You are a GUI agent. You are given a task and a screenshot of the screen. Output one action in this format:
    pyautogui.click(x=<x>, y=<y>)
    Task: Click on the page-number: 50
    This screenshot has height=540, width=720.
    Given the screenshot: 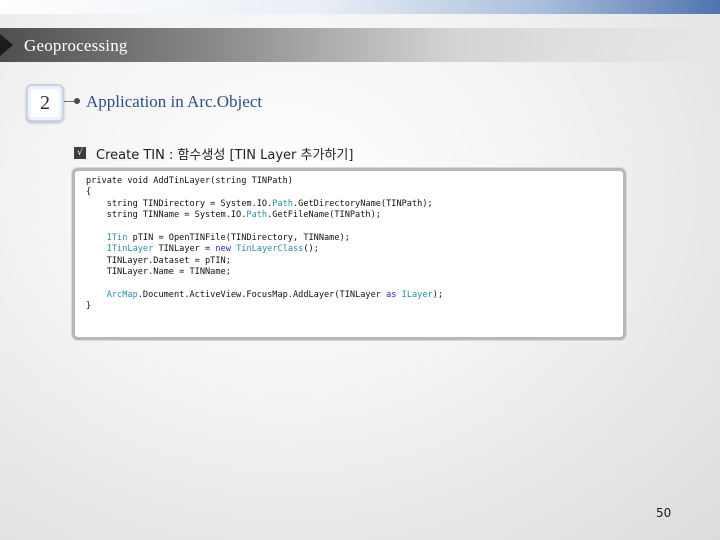 What is the action you would take?
    pyautogui.click(x=664, y=513)
    